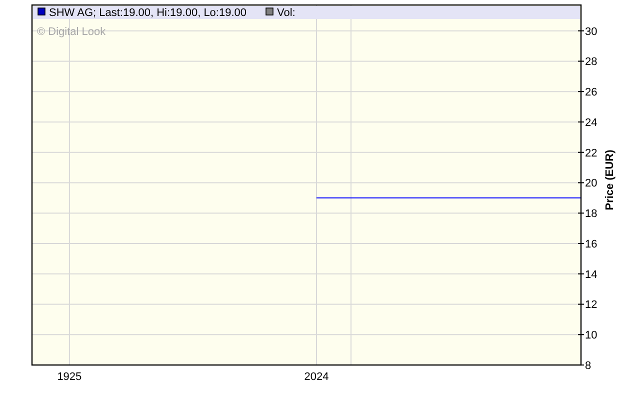 This screenshot has height=401, width=640. Describe the element at coordinates (591, 122) in the screenshot. I see `y-tick-label: 24` at that location.